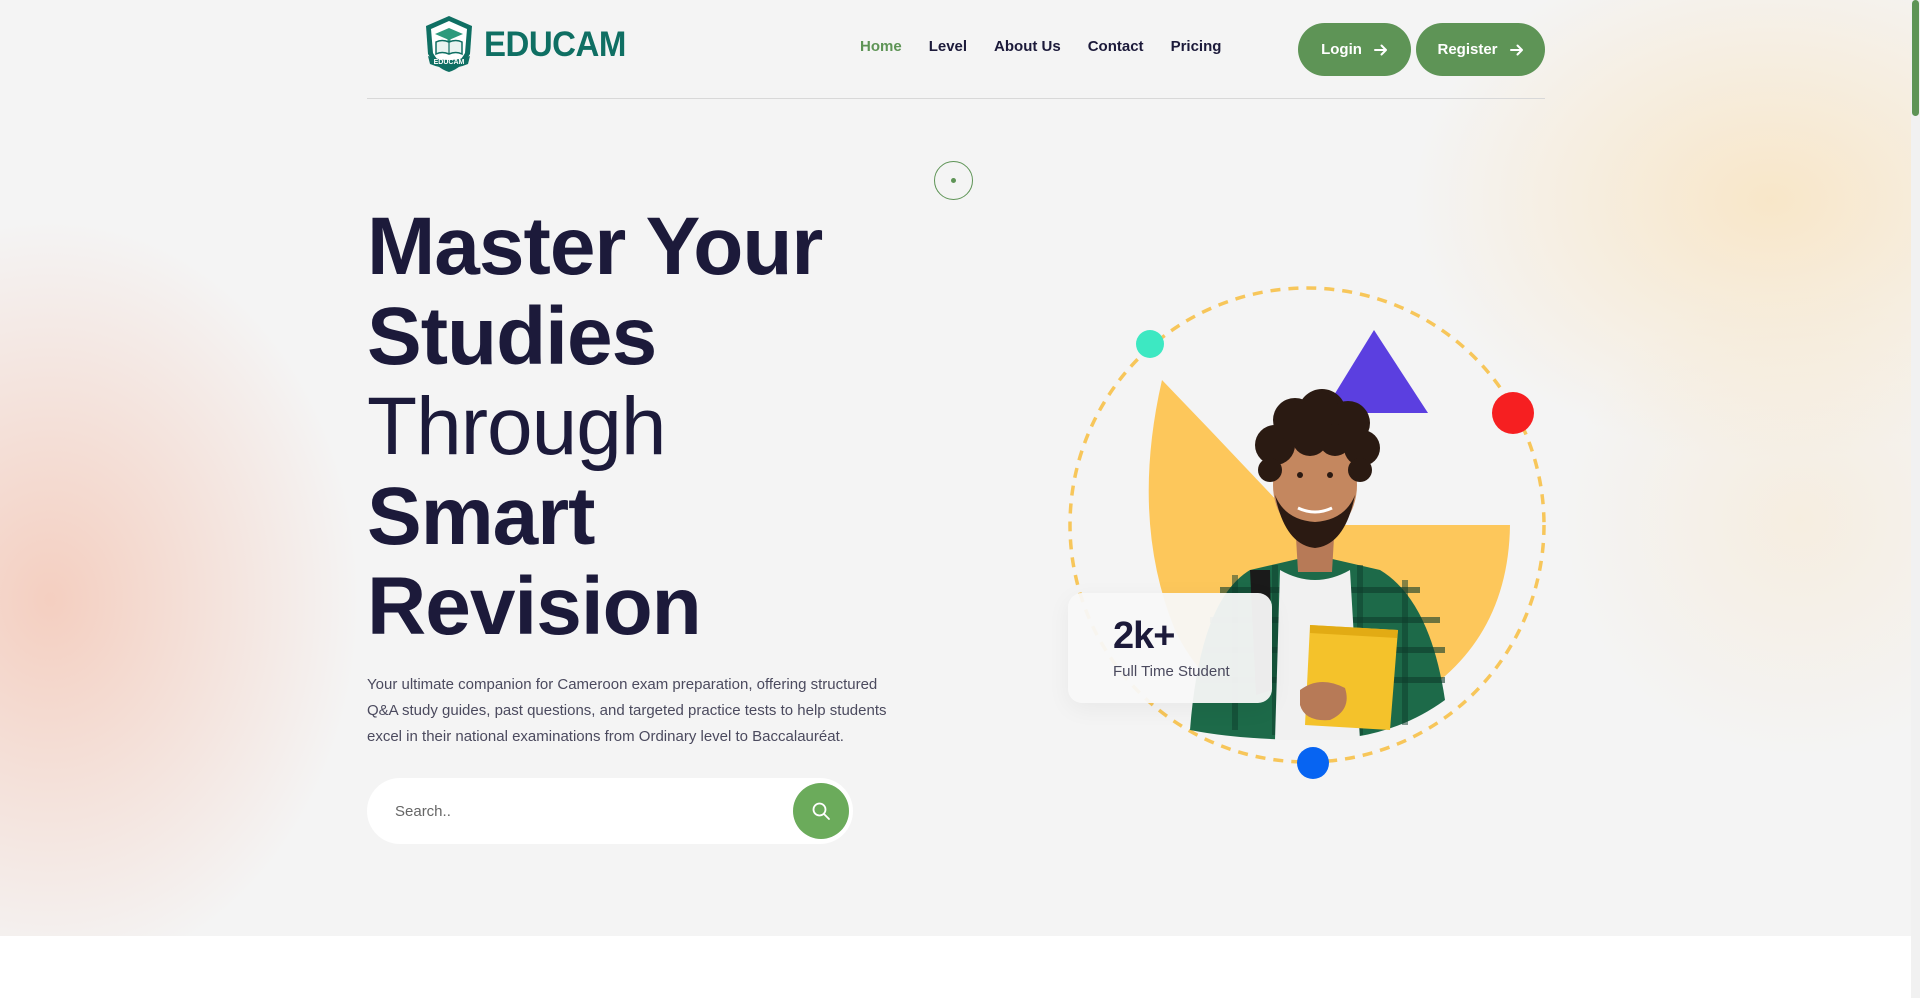 The width and height of the screenshot is (1920, 998). I want to click on stat-label: Full Time Student, so click(1171, 671).